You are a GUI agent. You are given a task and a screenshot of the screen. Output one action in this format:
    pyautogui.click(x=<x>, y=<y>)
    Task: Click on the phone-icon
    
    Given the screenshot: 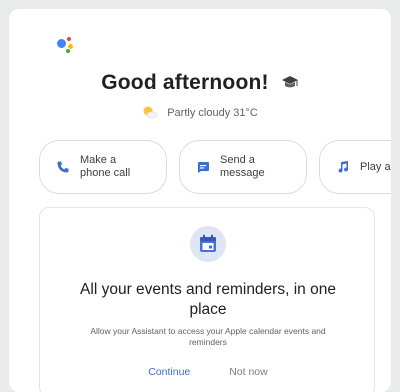 What is the action you would take?
    pyautogui.click(x=63, y=167)
    